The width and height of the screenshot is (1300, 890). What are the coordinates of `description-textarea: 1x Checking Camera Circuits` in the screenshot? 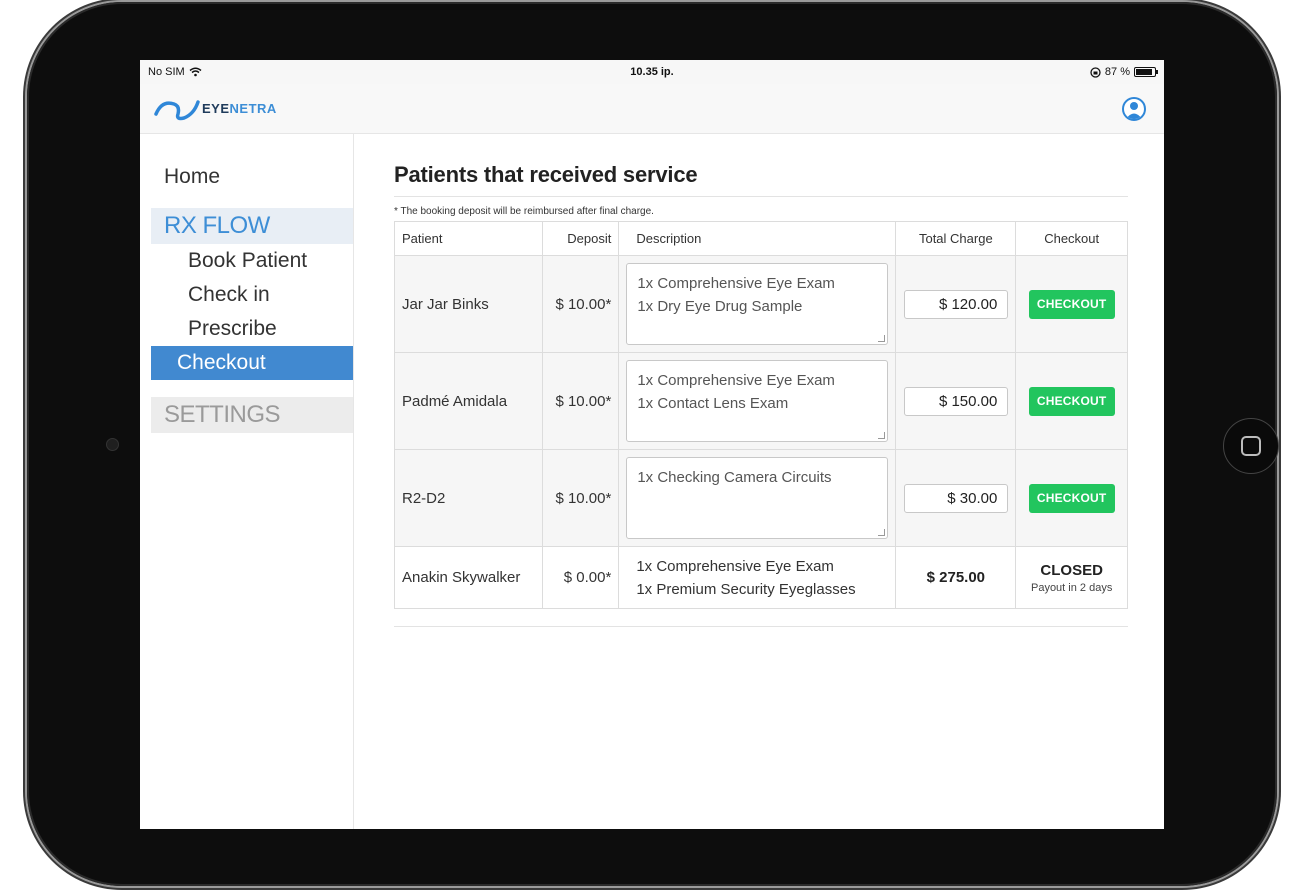 It's located at (757, 498).